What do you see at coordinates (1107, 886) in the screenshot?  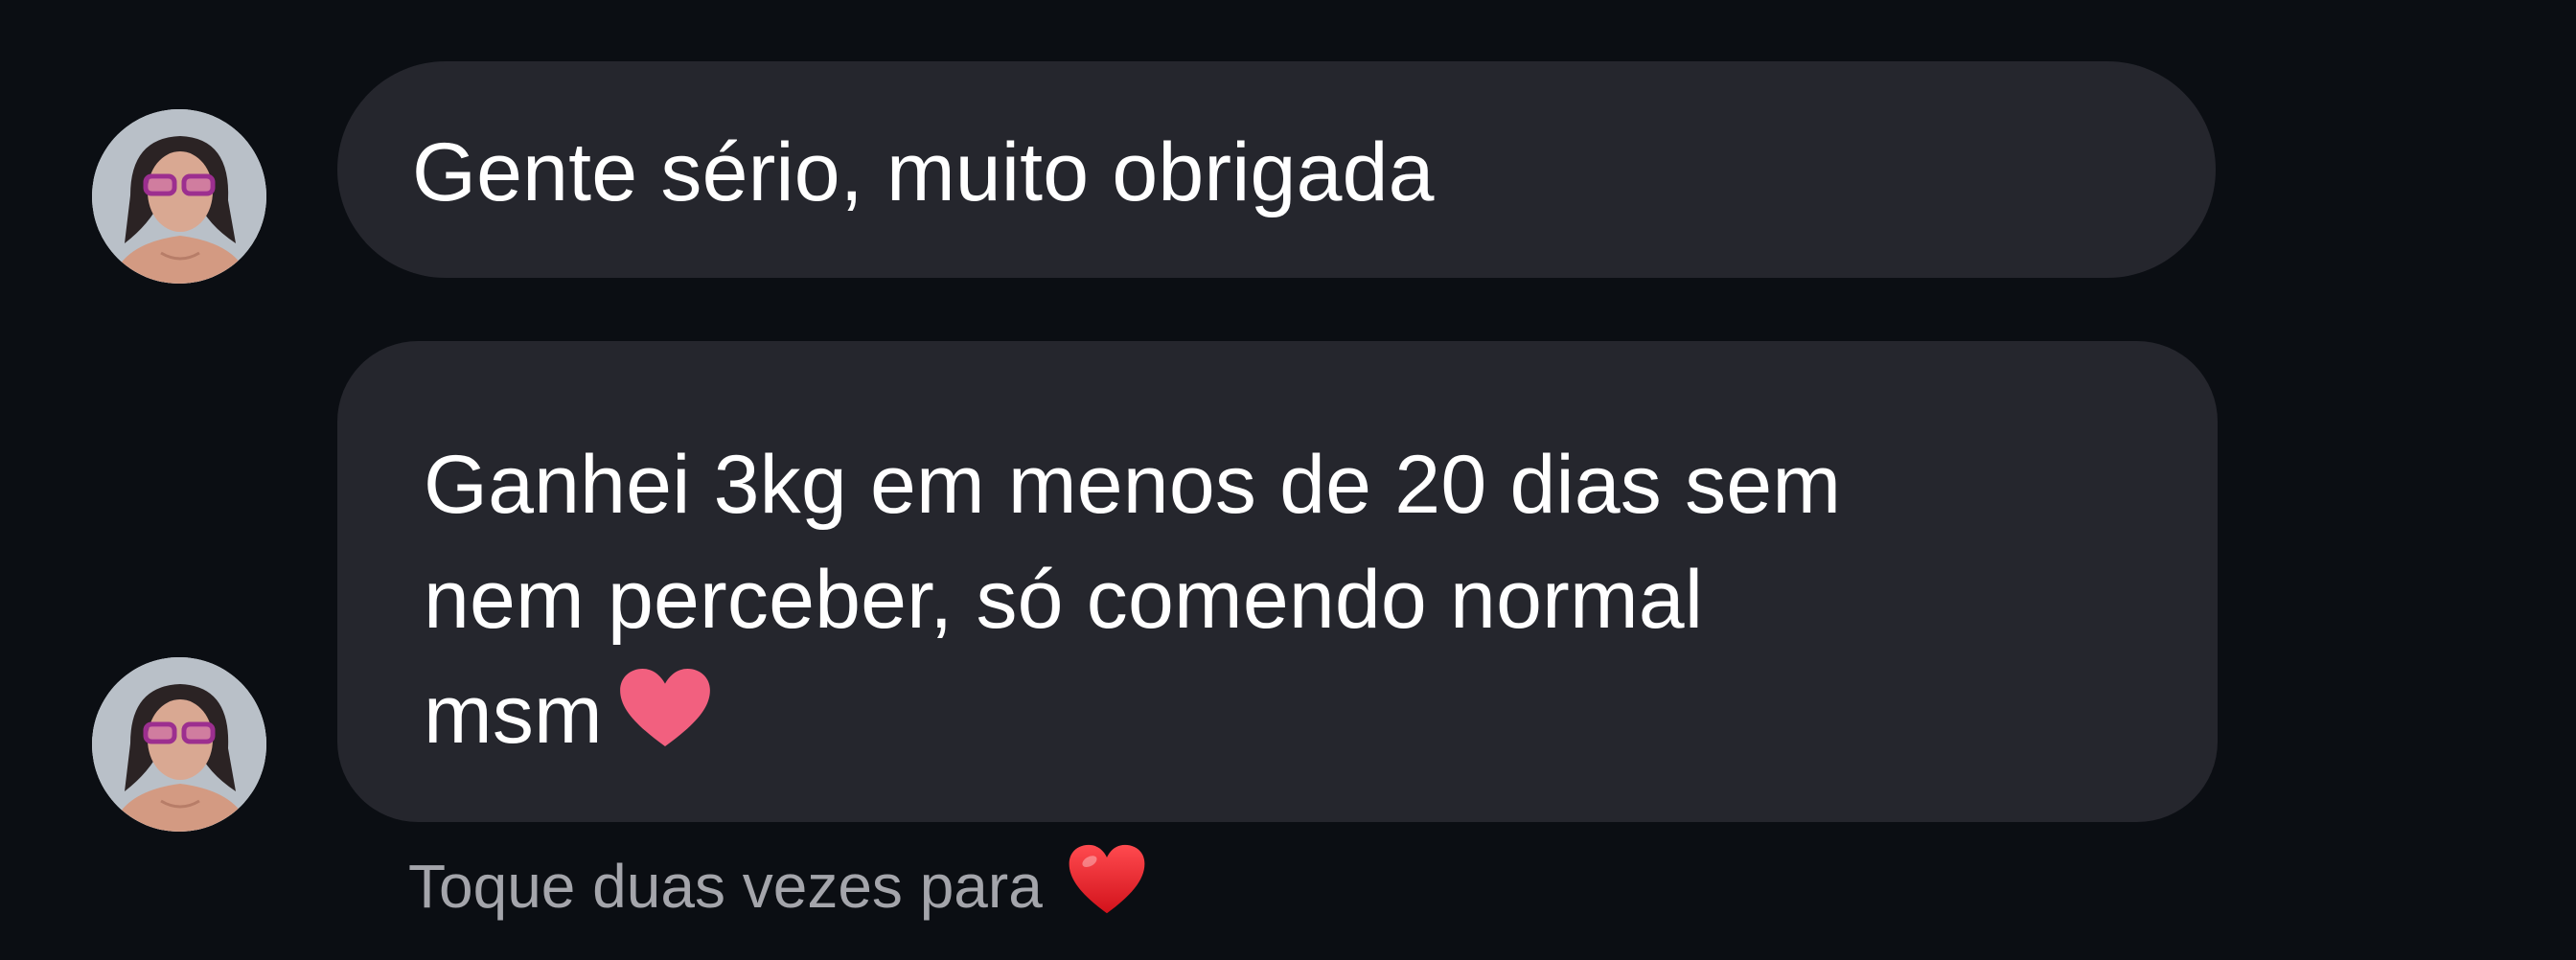 I see `red-heart-icon` at bounding box center [1107, 886].